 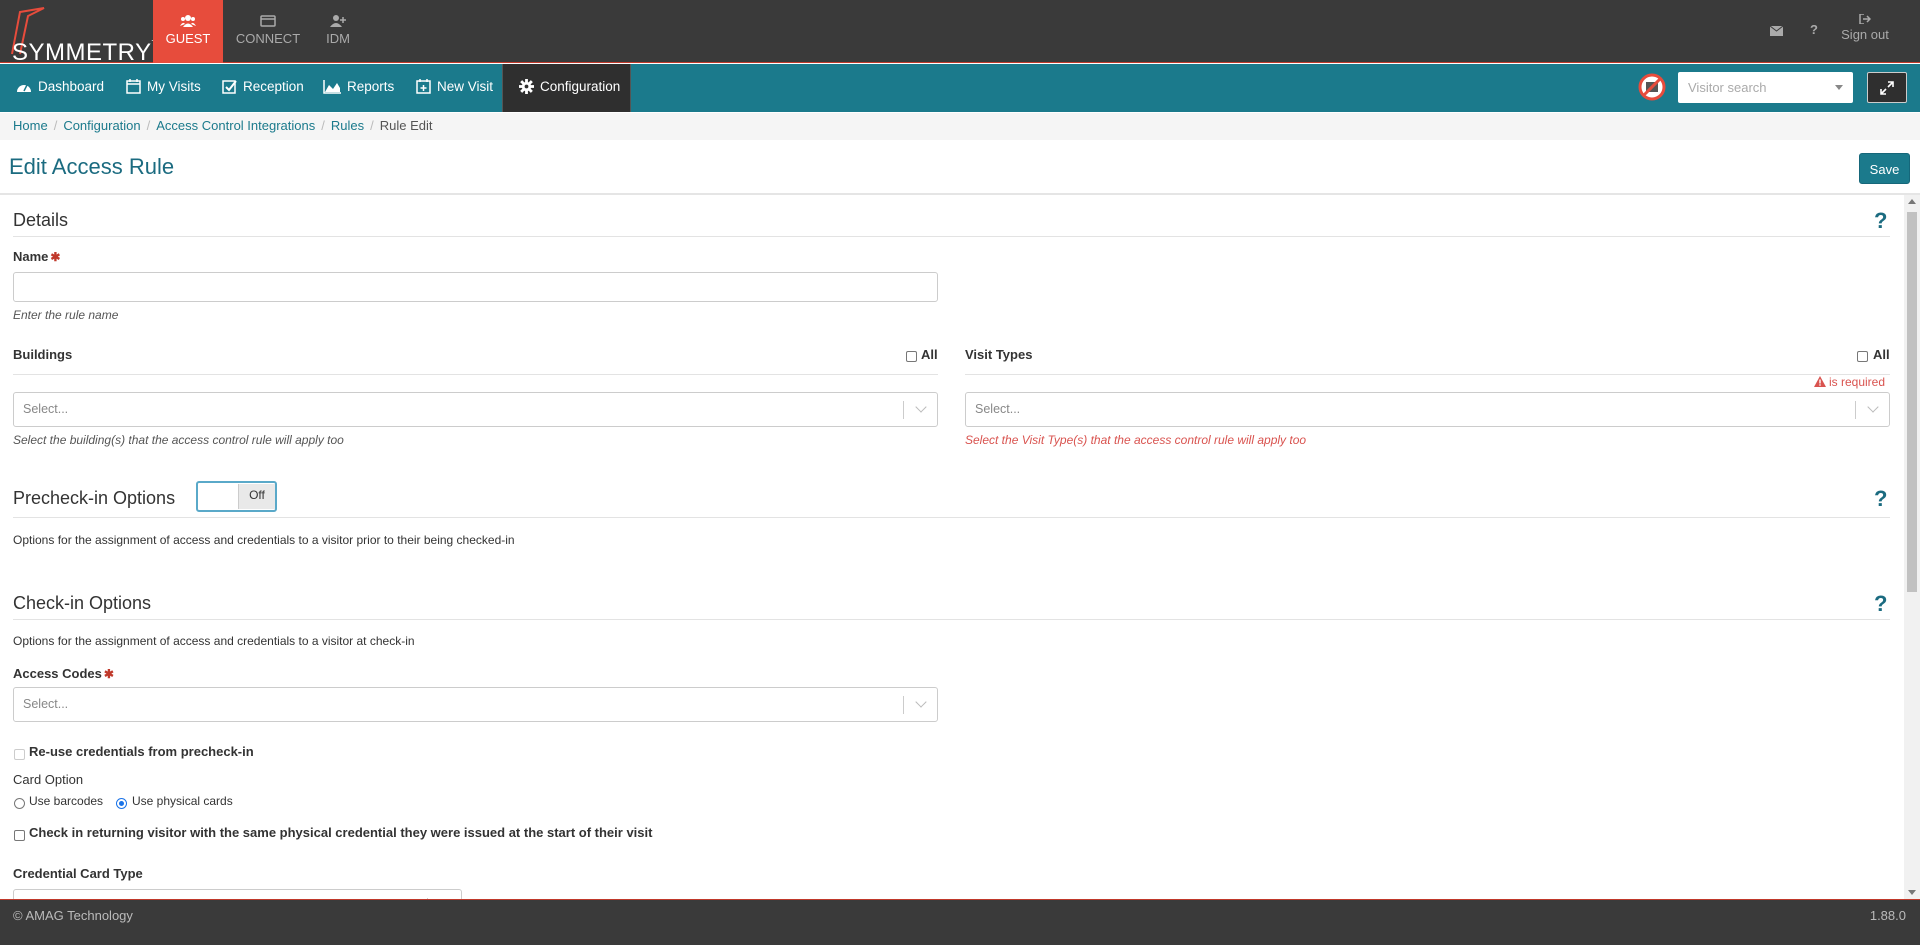 I want to click on check-square-icon, so click(x=229, y=87).